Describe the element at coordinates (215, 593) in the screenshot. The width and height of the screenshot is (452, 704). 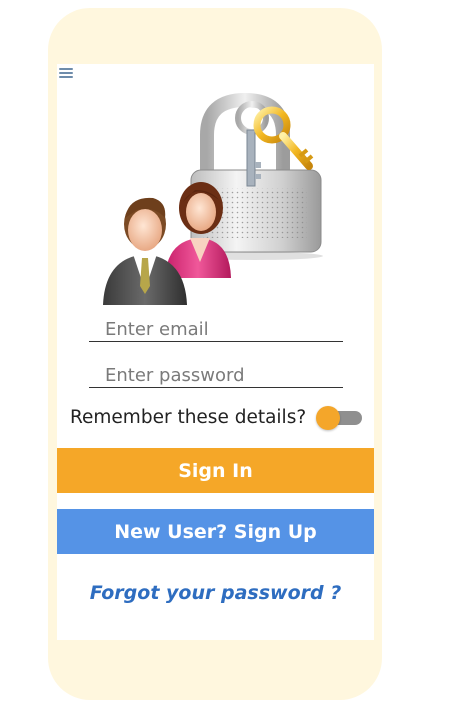
I see `forgot-password-link: Forgot your password ?` at that location.